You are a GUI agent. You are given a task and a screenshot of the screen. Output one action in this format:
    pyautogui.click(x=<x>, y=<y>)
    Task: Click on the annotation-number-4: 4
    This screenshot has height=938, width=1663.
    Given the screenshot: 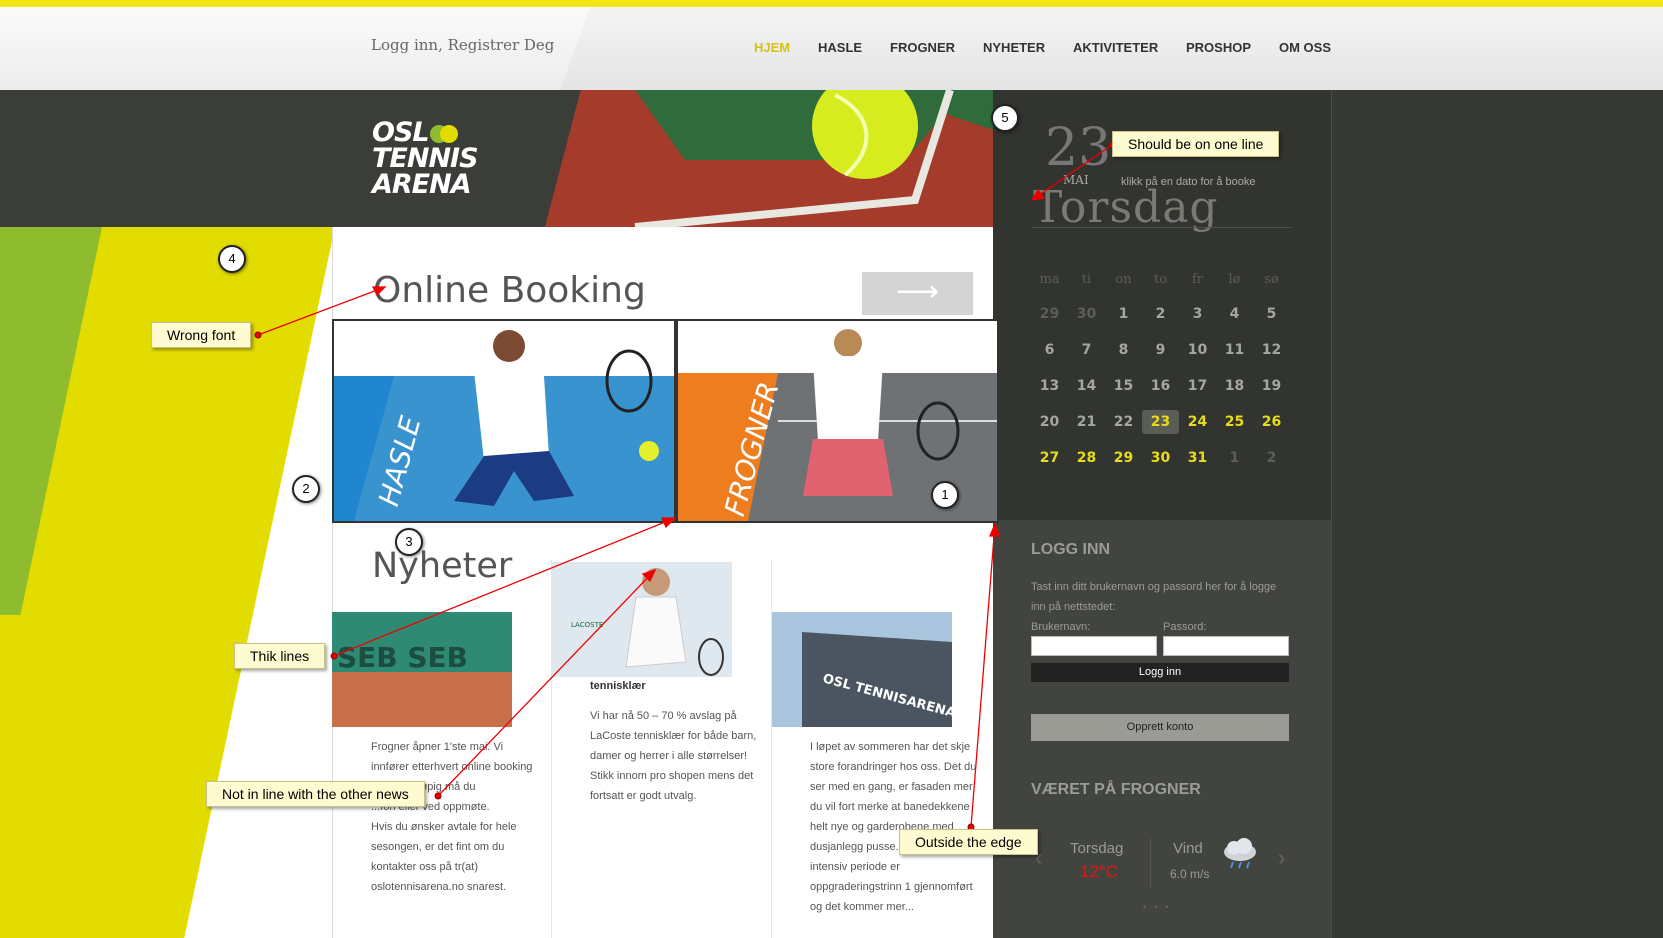 What is the action you would take?
    pyautogui.click(x=232, y=259)
    